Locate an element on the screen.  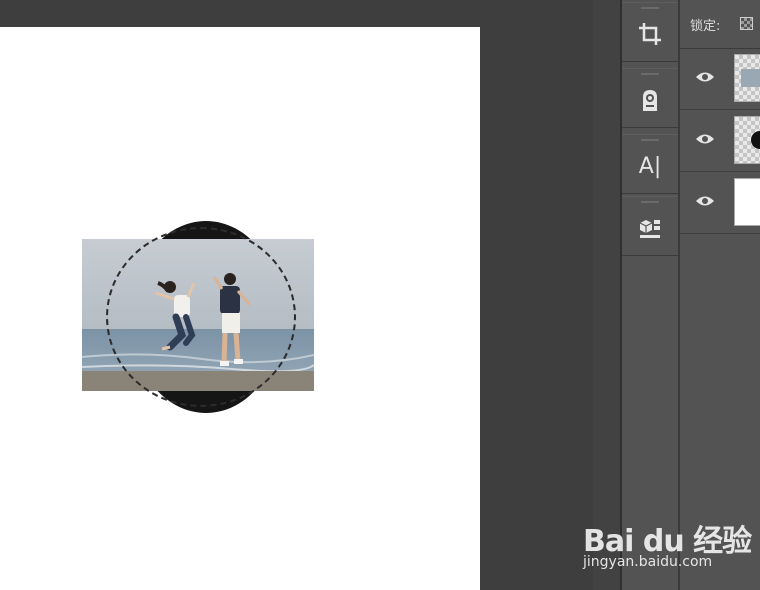
artwork-group is located at coordinates (198, 318).